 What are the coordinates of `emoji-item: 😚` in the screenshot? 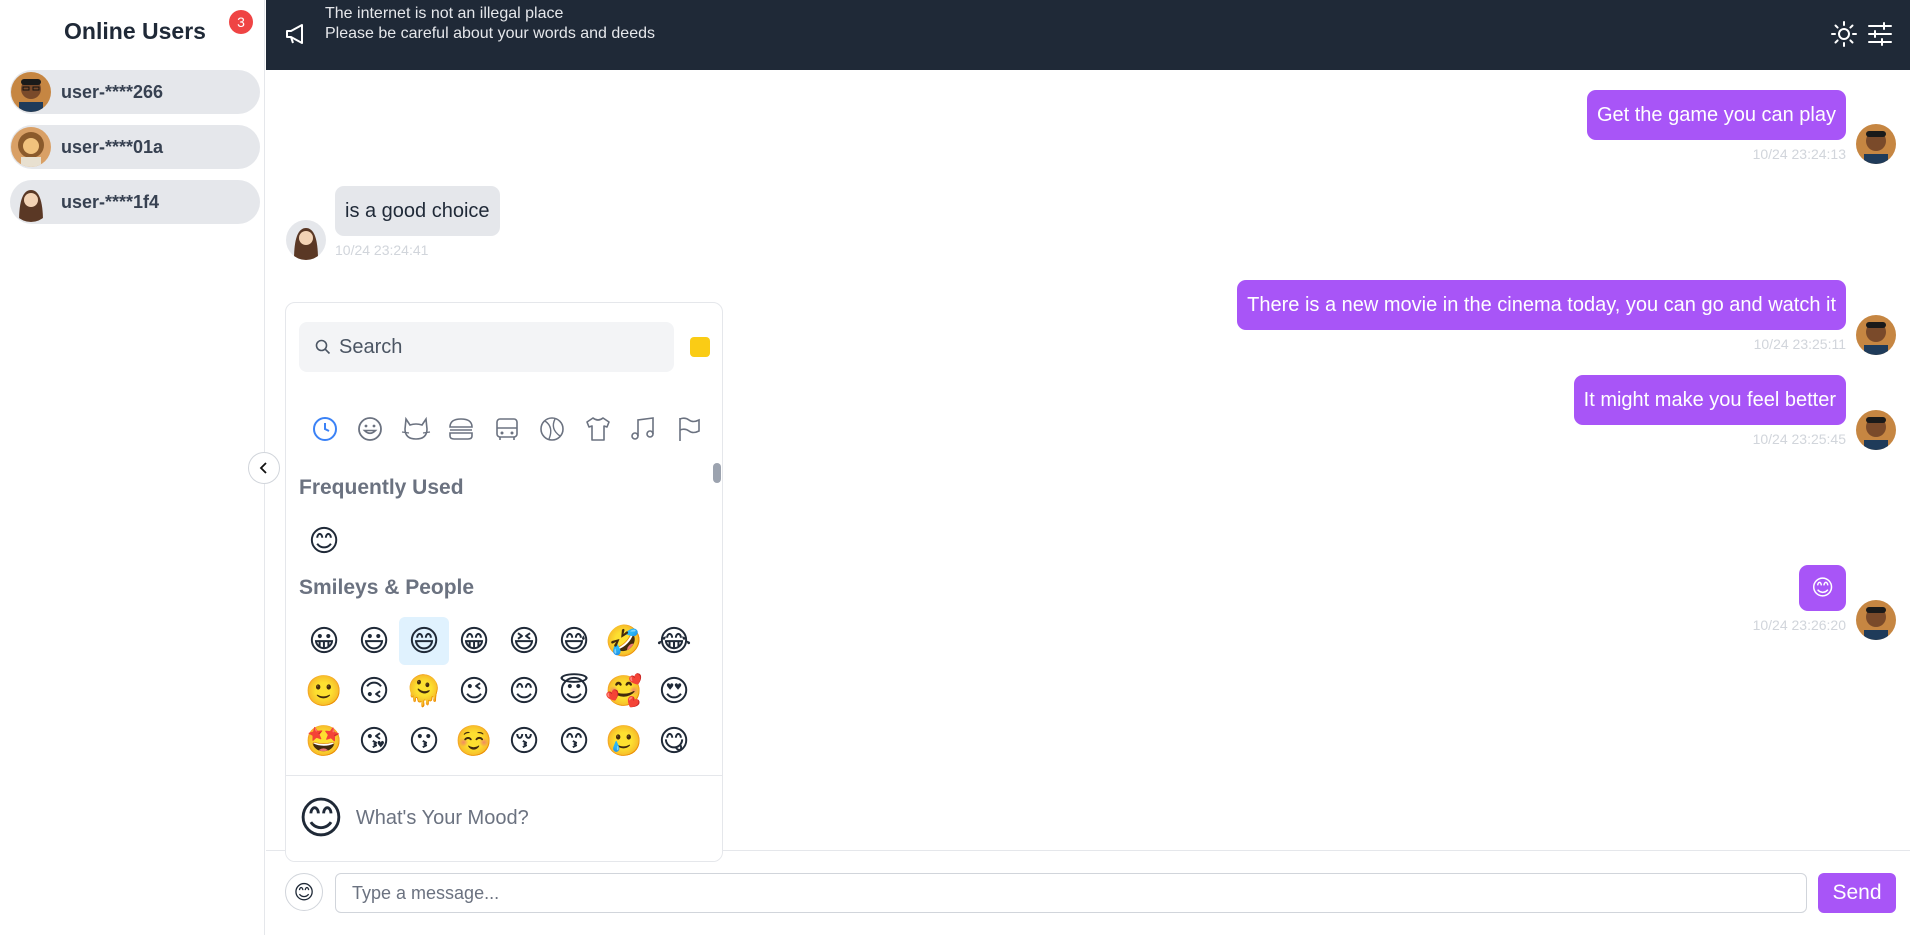 It's located at (524, 741).